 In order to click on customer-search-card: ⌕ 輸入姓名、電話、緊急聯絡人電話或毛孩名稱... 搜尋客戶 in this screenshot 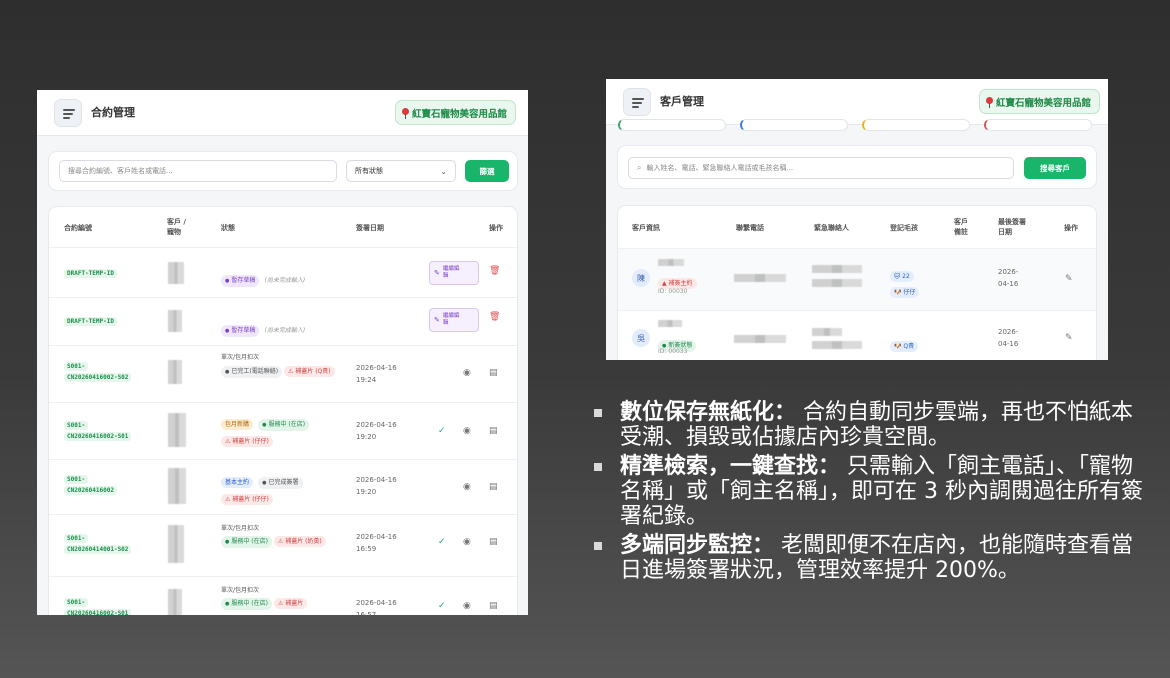, I will do `click(857, 167)`.